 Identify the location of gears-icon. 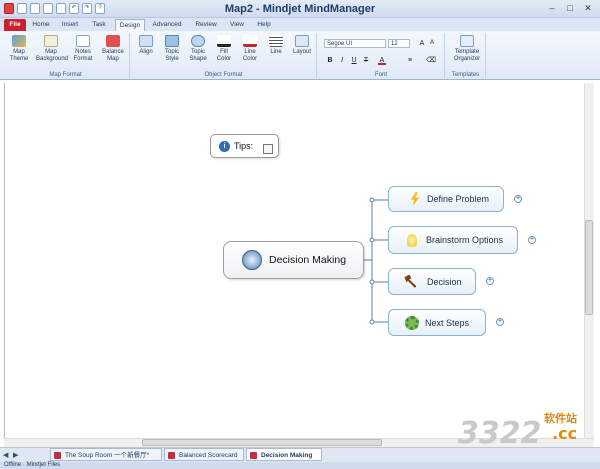
(412, 322).